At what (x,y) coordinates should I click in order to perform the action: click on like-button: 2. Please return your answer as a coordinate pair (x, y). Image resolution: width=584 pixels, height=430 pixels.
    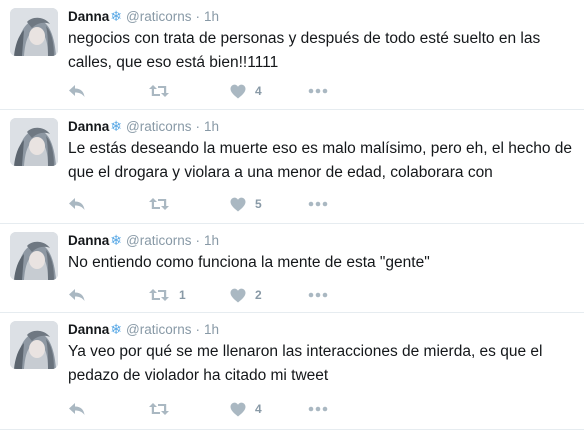
    Looking at the image, I should click on (246, 295).